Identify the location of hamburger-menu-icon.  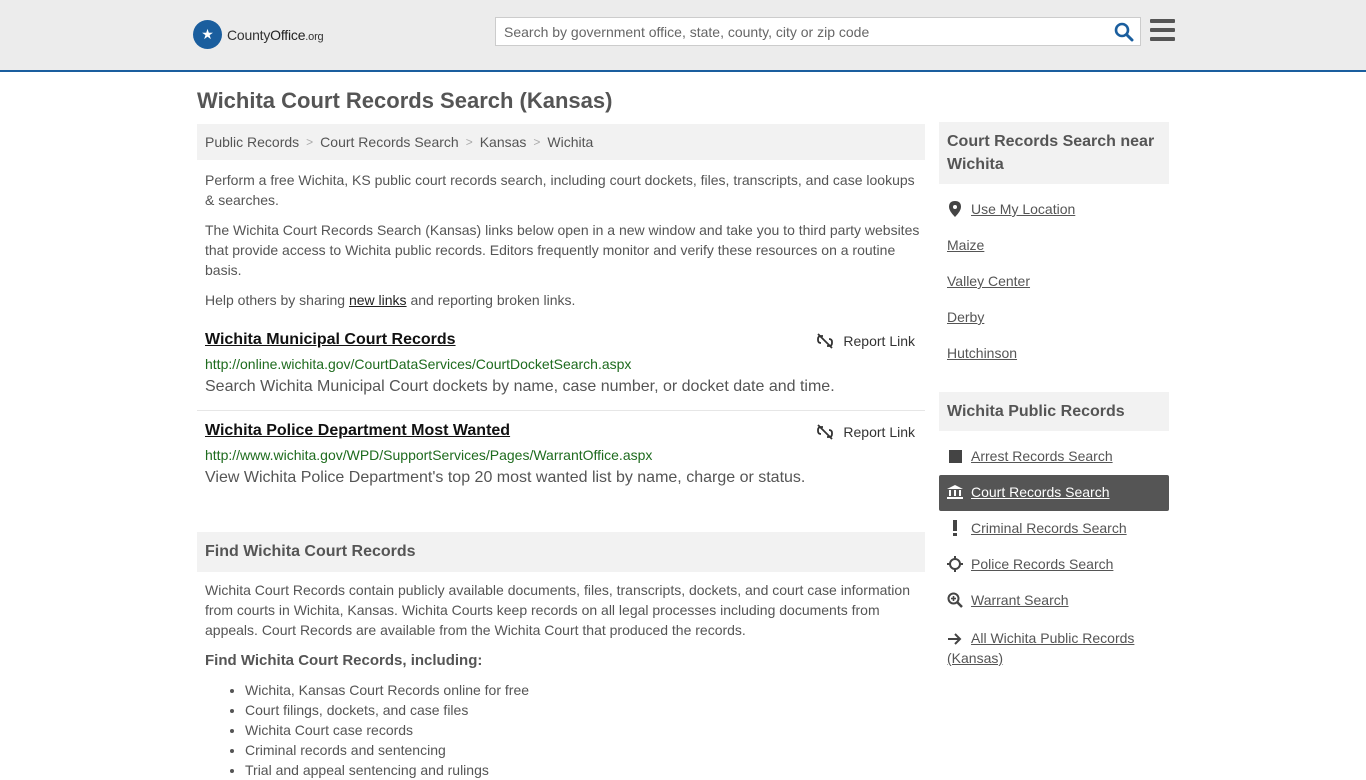
(1162, 30).